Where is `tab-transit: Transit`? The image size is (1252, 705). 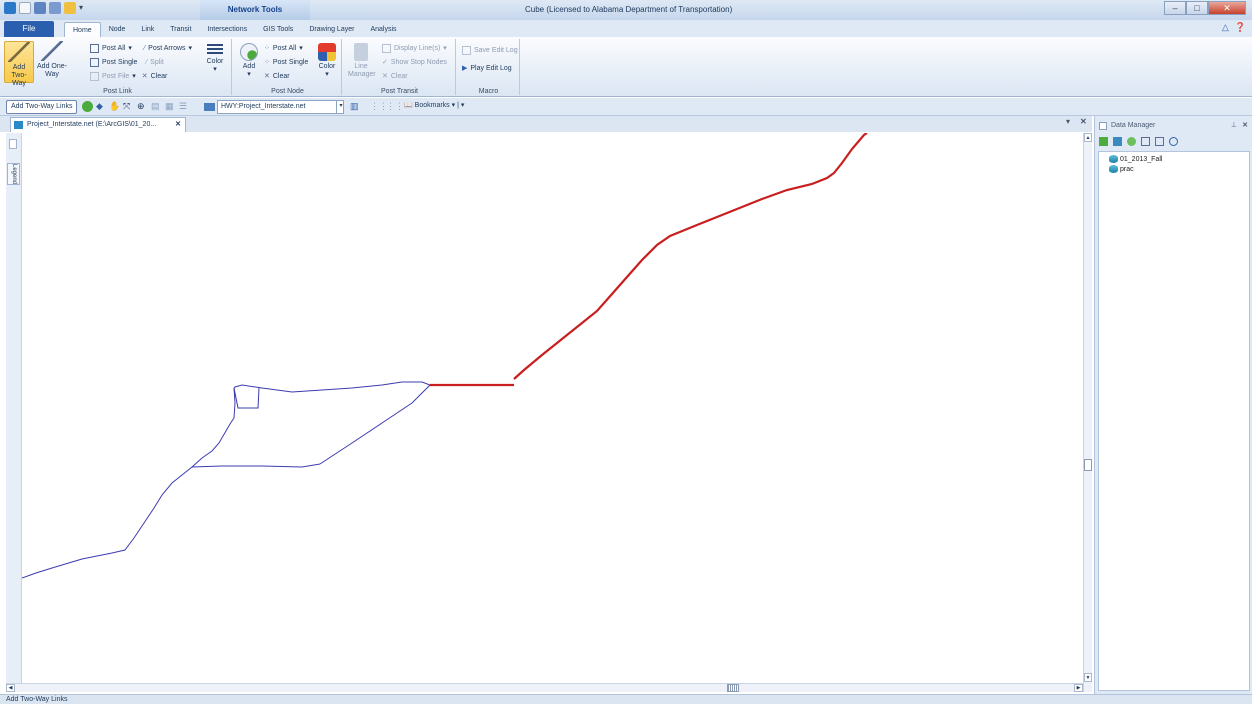
tab-transit: Transit is located at coordinates (180, 29).